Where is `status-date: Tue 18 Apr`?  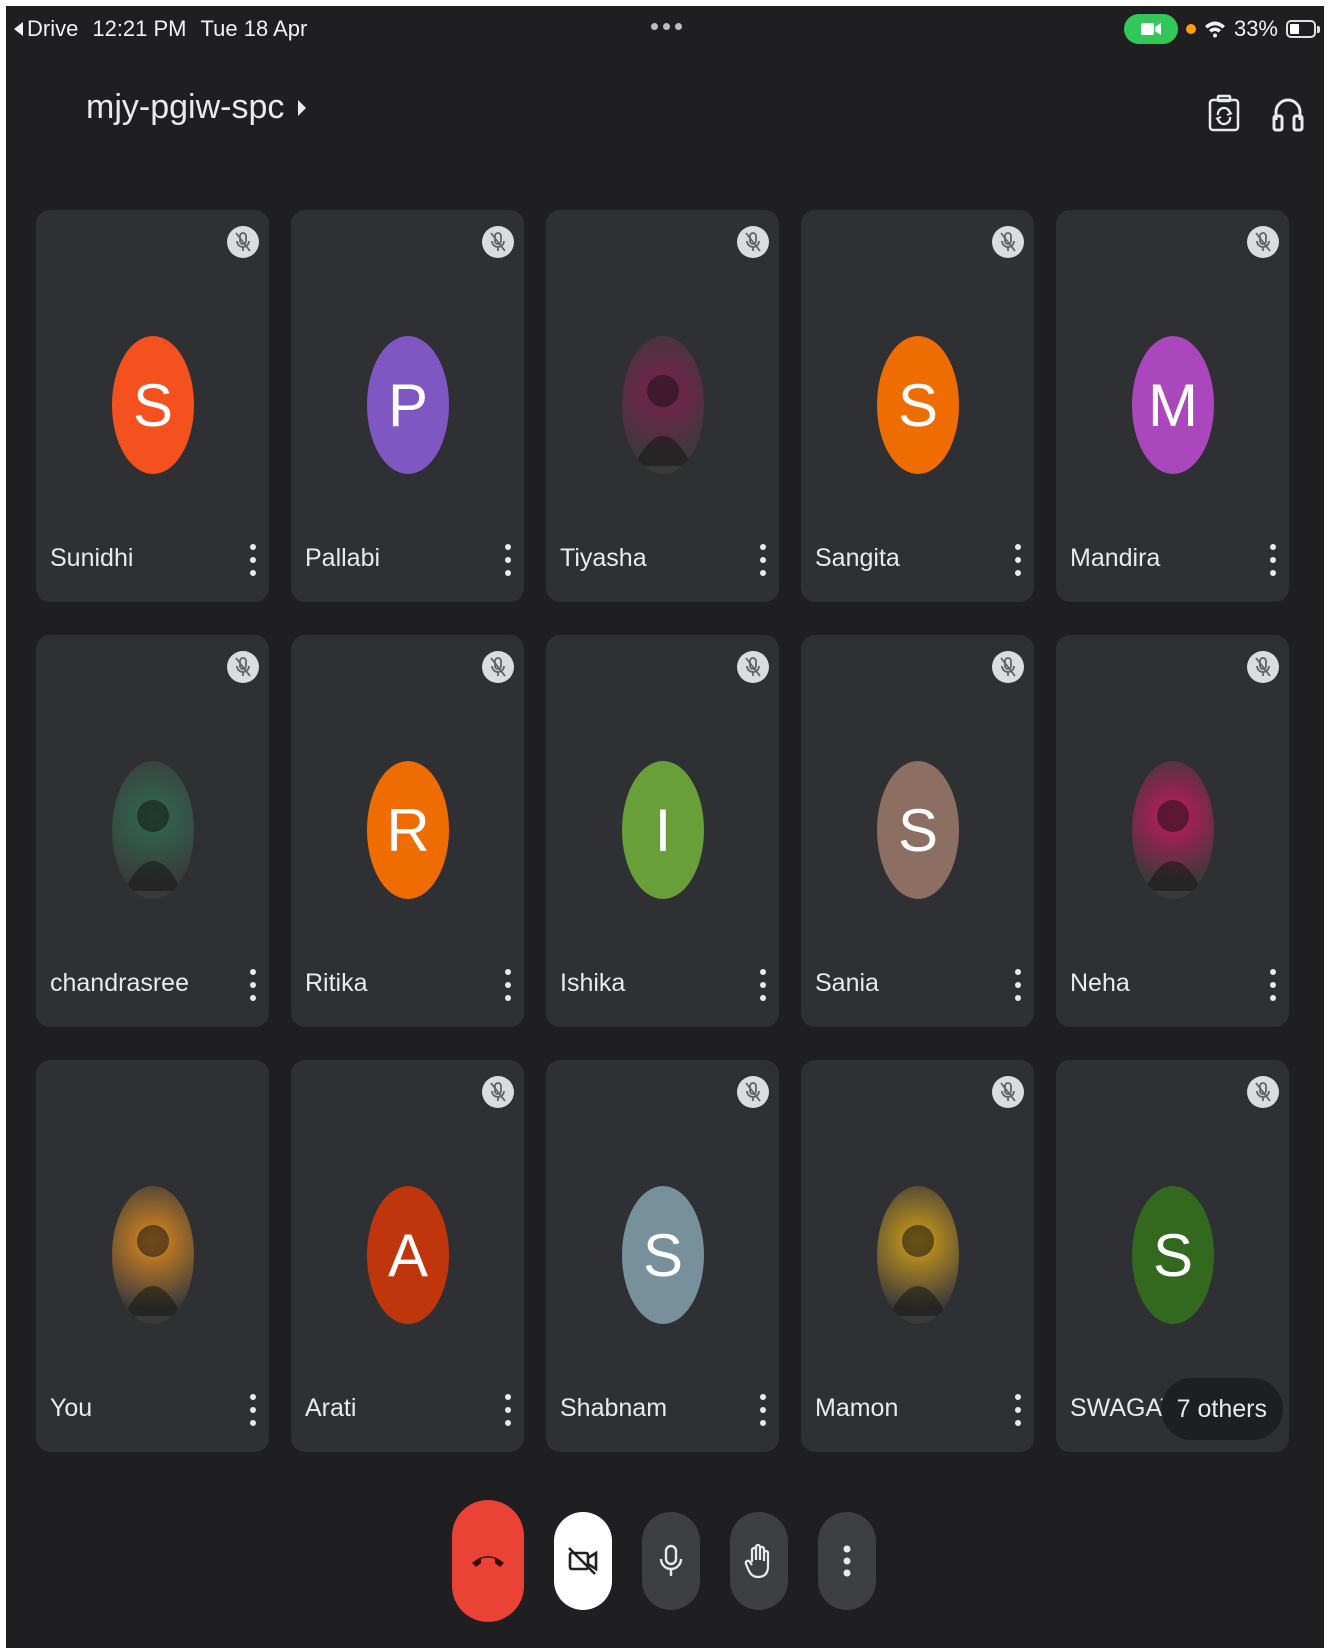
status-date: Tue 18 Apr is located at coordinates (254, 28).